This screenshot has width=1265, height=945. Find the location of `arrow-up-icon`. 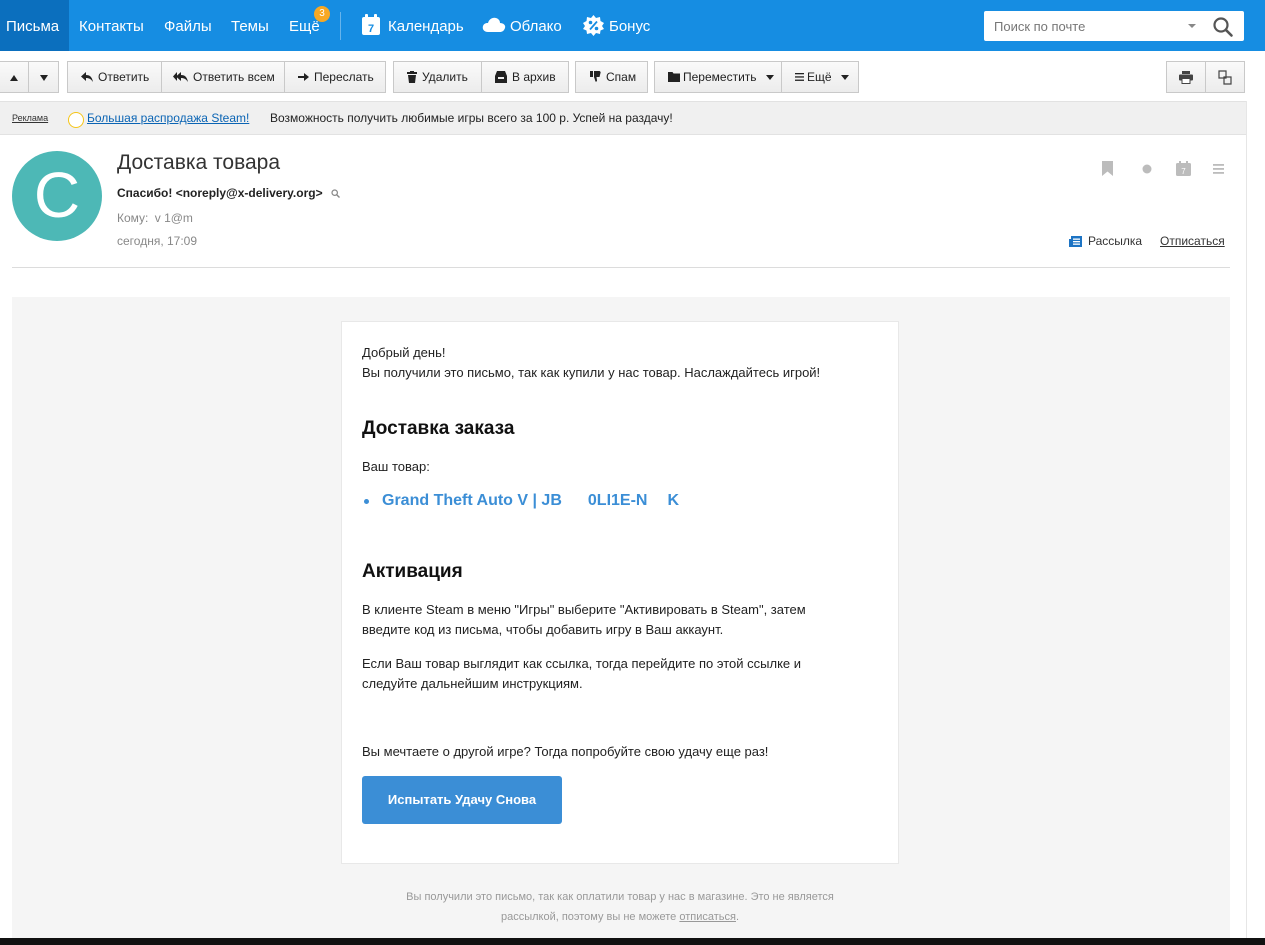

arrow-up-icon is located at coordinates (14, 77).